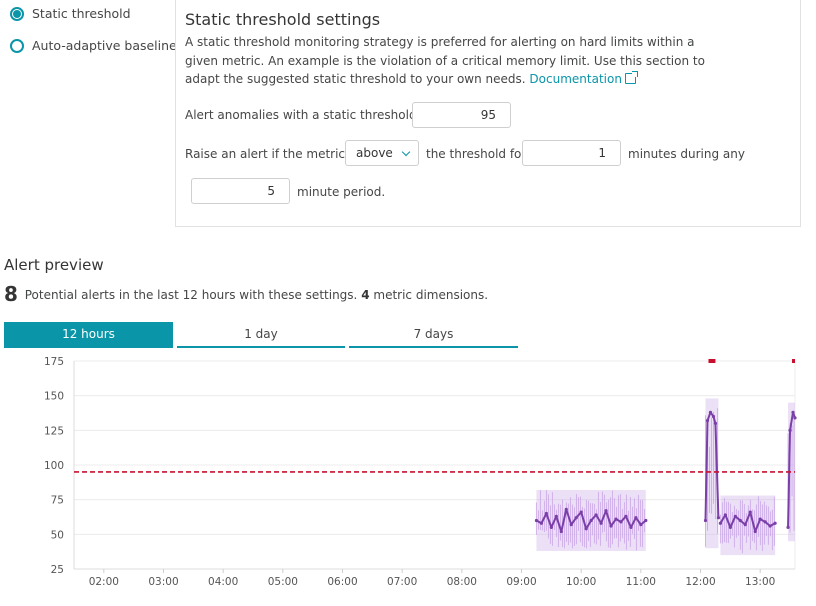  I want to click on radio-auto-adaptive-baseline: Auto-adaptive baseline, so click(93, 45).